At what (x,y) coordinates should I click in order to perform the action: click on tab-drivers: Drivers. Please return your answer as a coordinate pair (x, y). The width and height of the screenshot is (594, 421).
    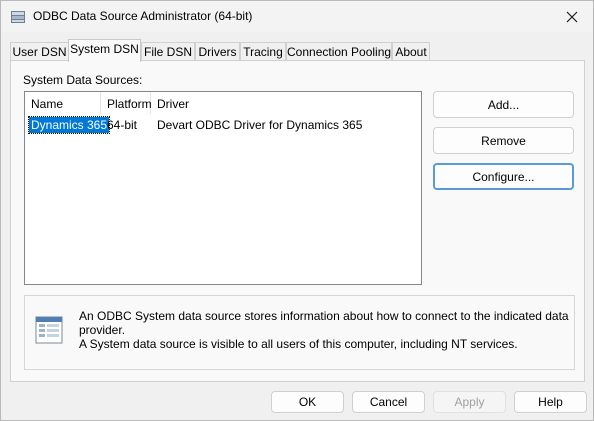
    Looking at the image, I should click on (217, 51).